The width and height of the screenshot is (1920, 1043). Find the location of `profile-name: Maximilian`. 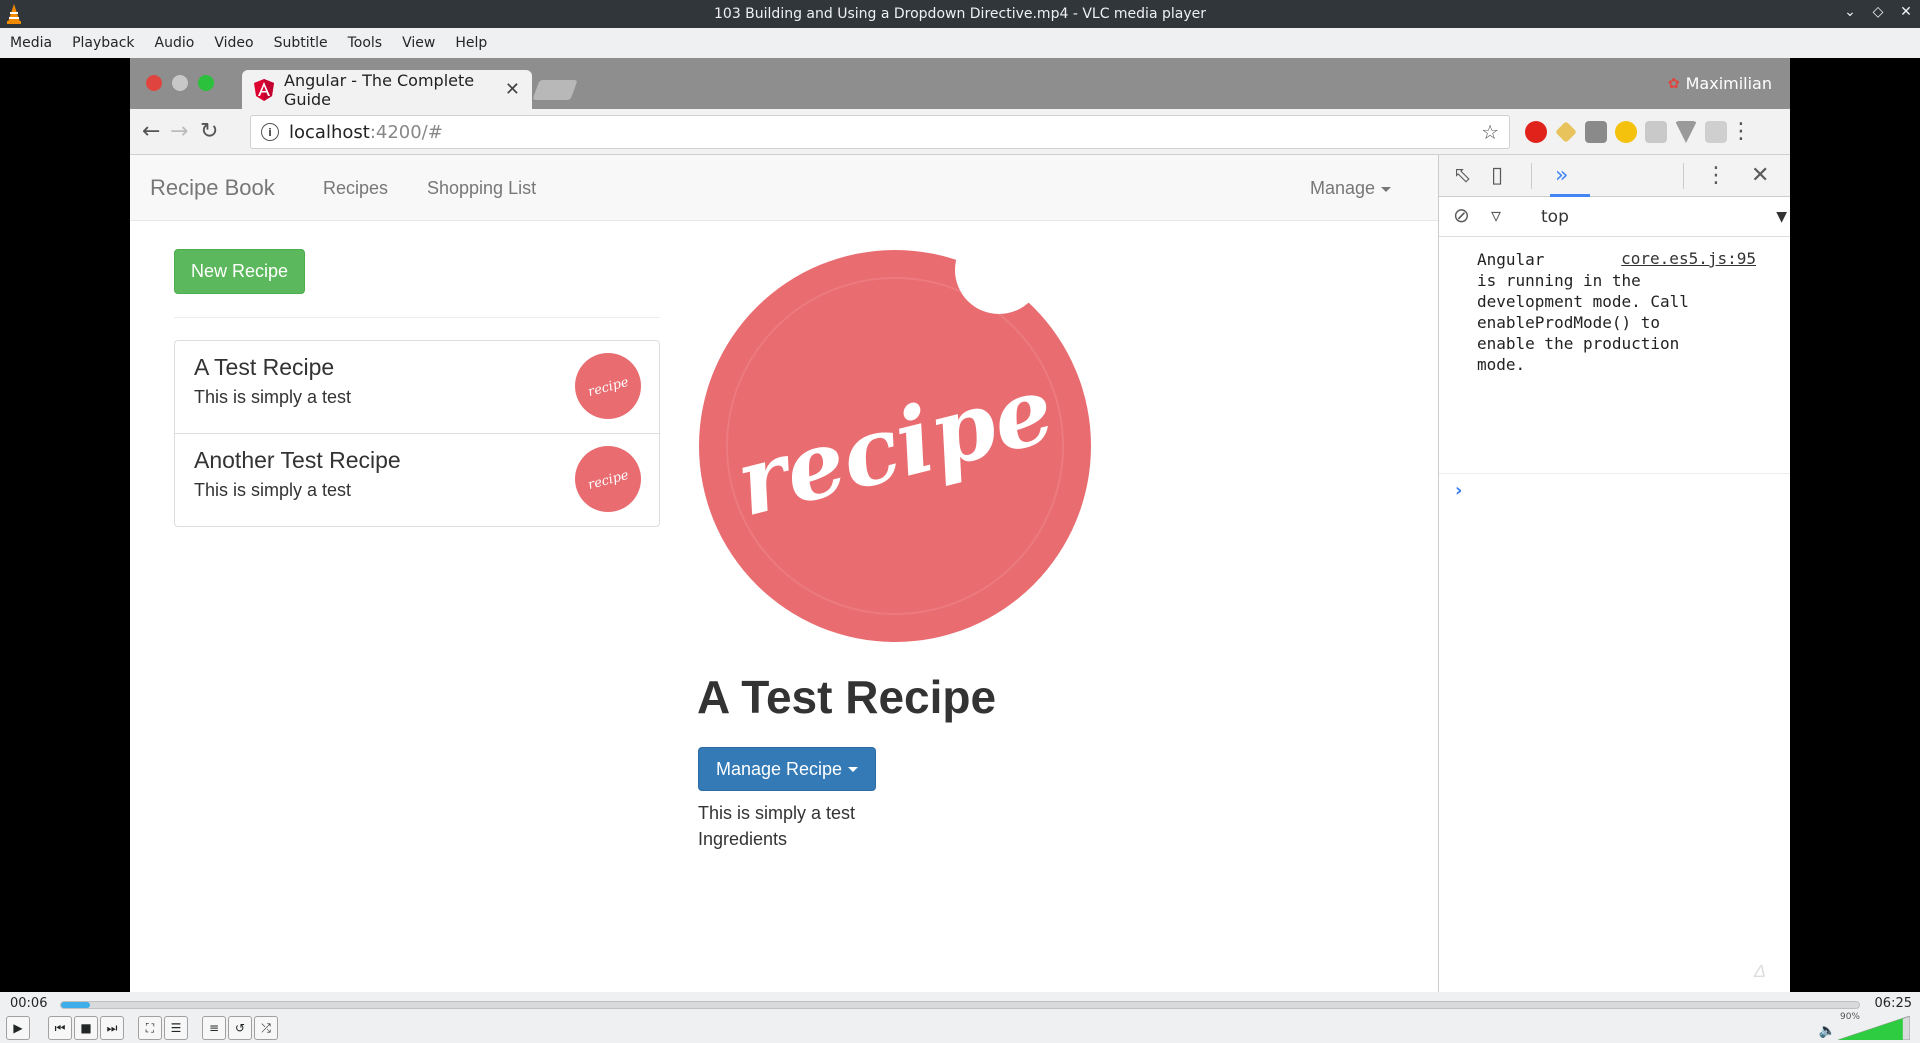

profile-name: Maximilian is located at coordinates (1728, 83).